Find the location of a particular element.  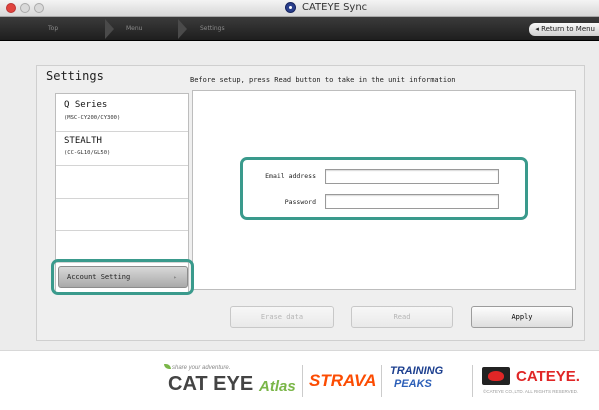

title-bar: CATEYE Sync is located at coordinates (299, 8).